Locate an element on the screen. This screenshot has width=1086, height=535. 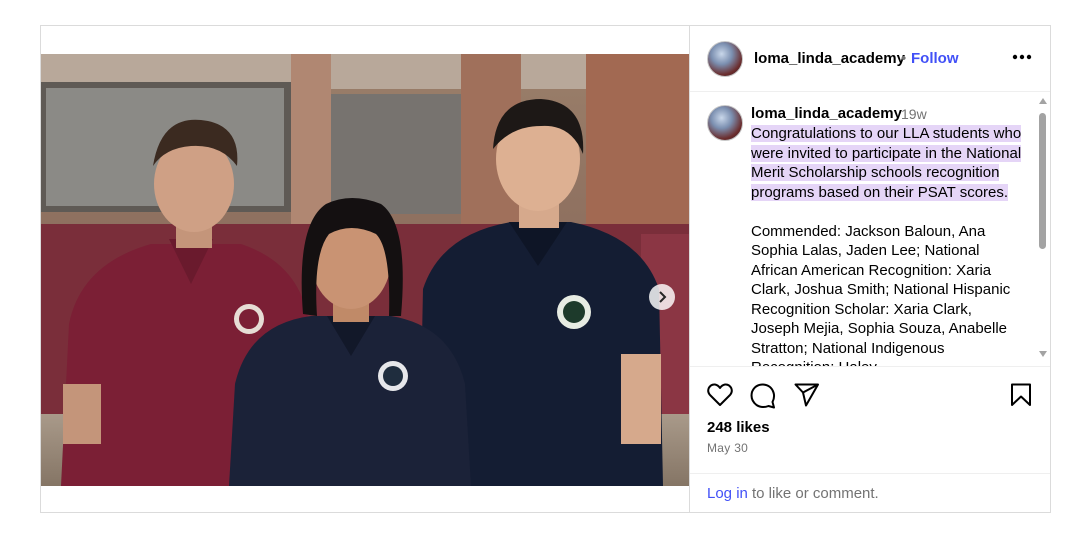
login-link: Log in is located at coordinates (727, 493).